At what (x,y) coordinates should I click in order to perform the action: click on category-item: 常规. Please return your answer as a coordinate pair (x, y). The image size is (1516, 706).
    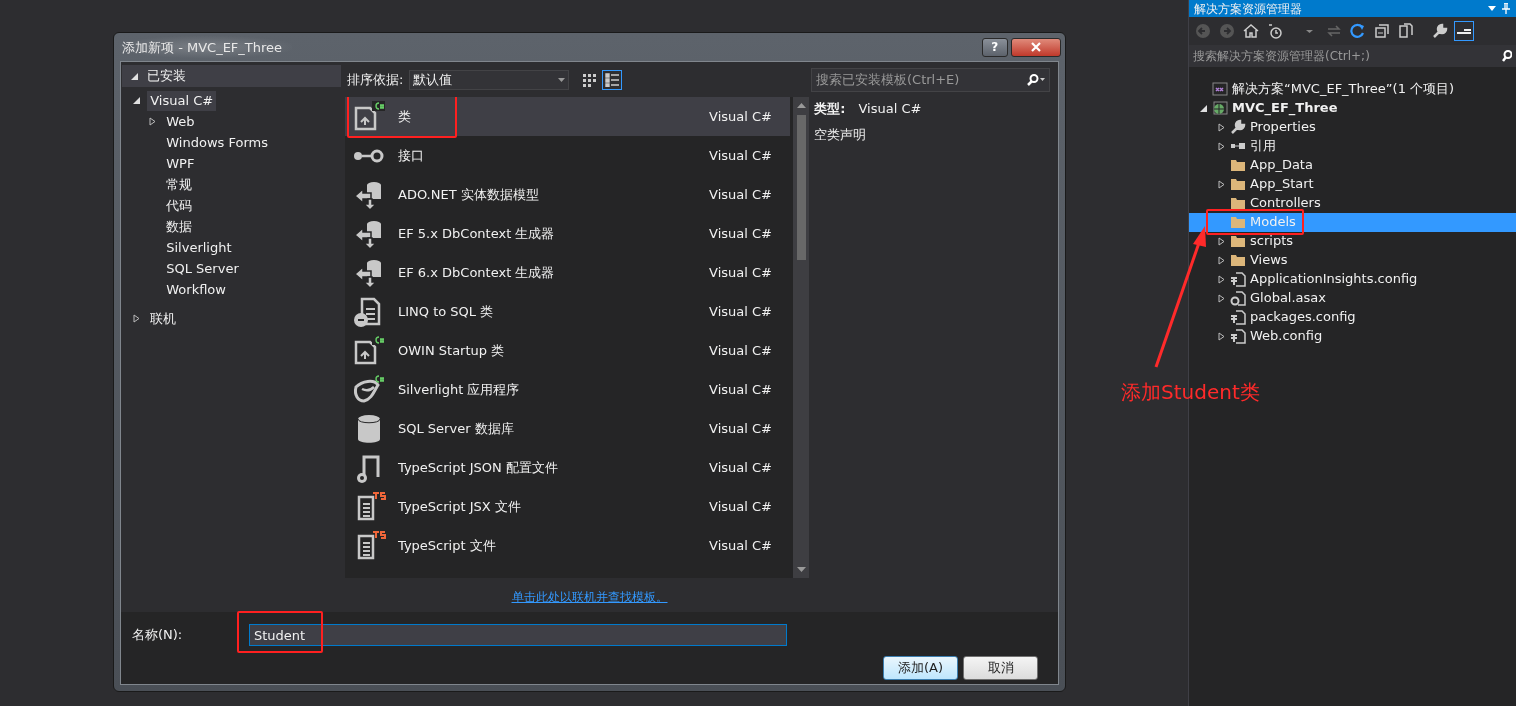
    Looking at the image, I should click on (179, 185).